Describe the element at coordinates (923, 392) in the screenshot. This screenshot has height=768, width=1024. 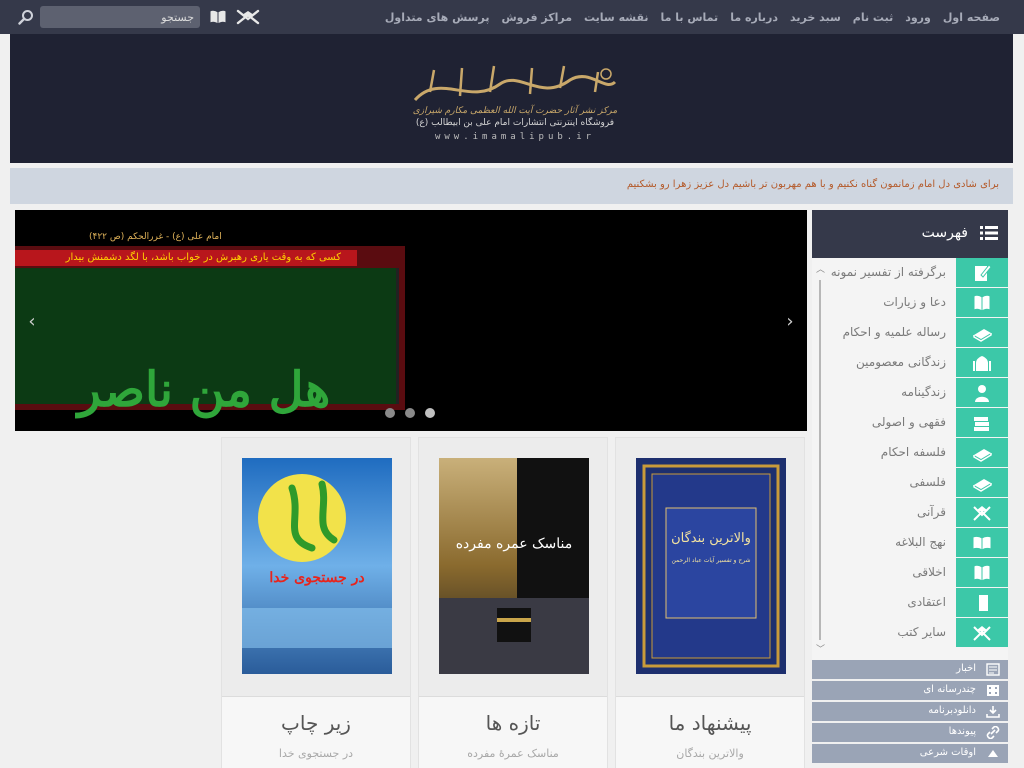
I see `category-item-label: زندگینامه` at that location.